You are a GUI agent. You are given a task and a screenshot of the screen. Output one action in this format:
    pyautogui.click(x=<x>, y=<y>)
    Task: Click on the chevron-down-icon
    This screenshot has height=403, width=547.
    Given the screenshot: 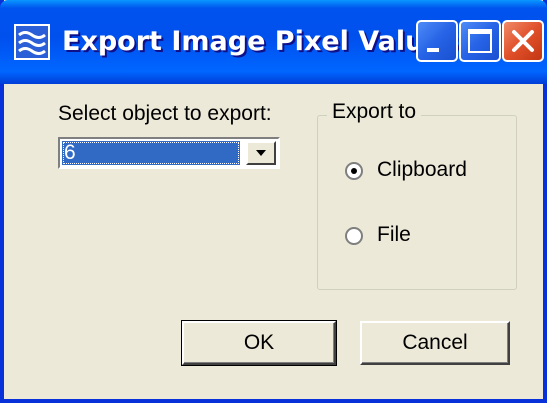 What is the action you would take?
    pyautogui.click(x=261, y=153)
    